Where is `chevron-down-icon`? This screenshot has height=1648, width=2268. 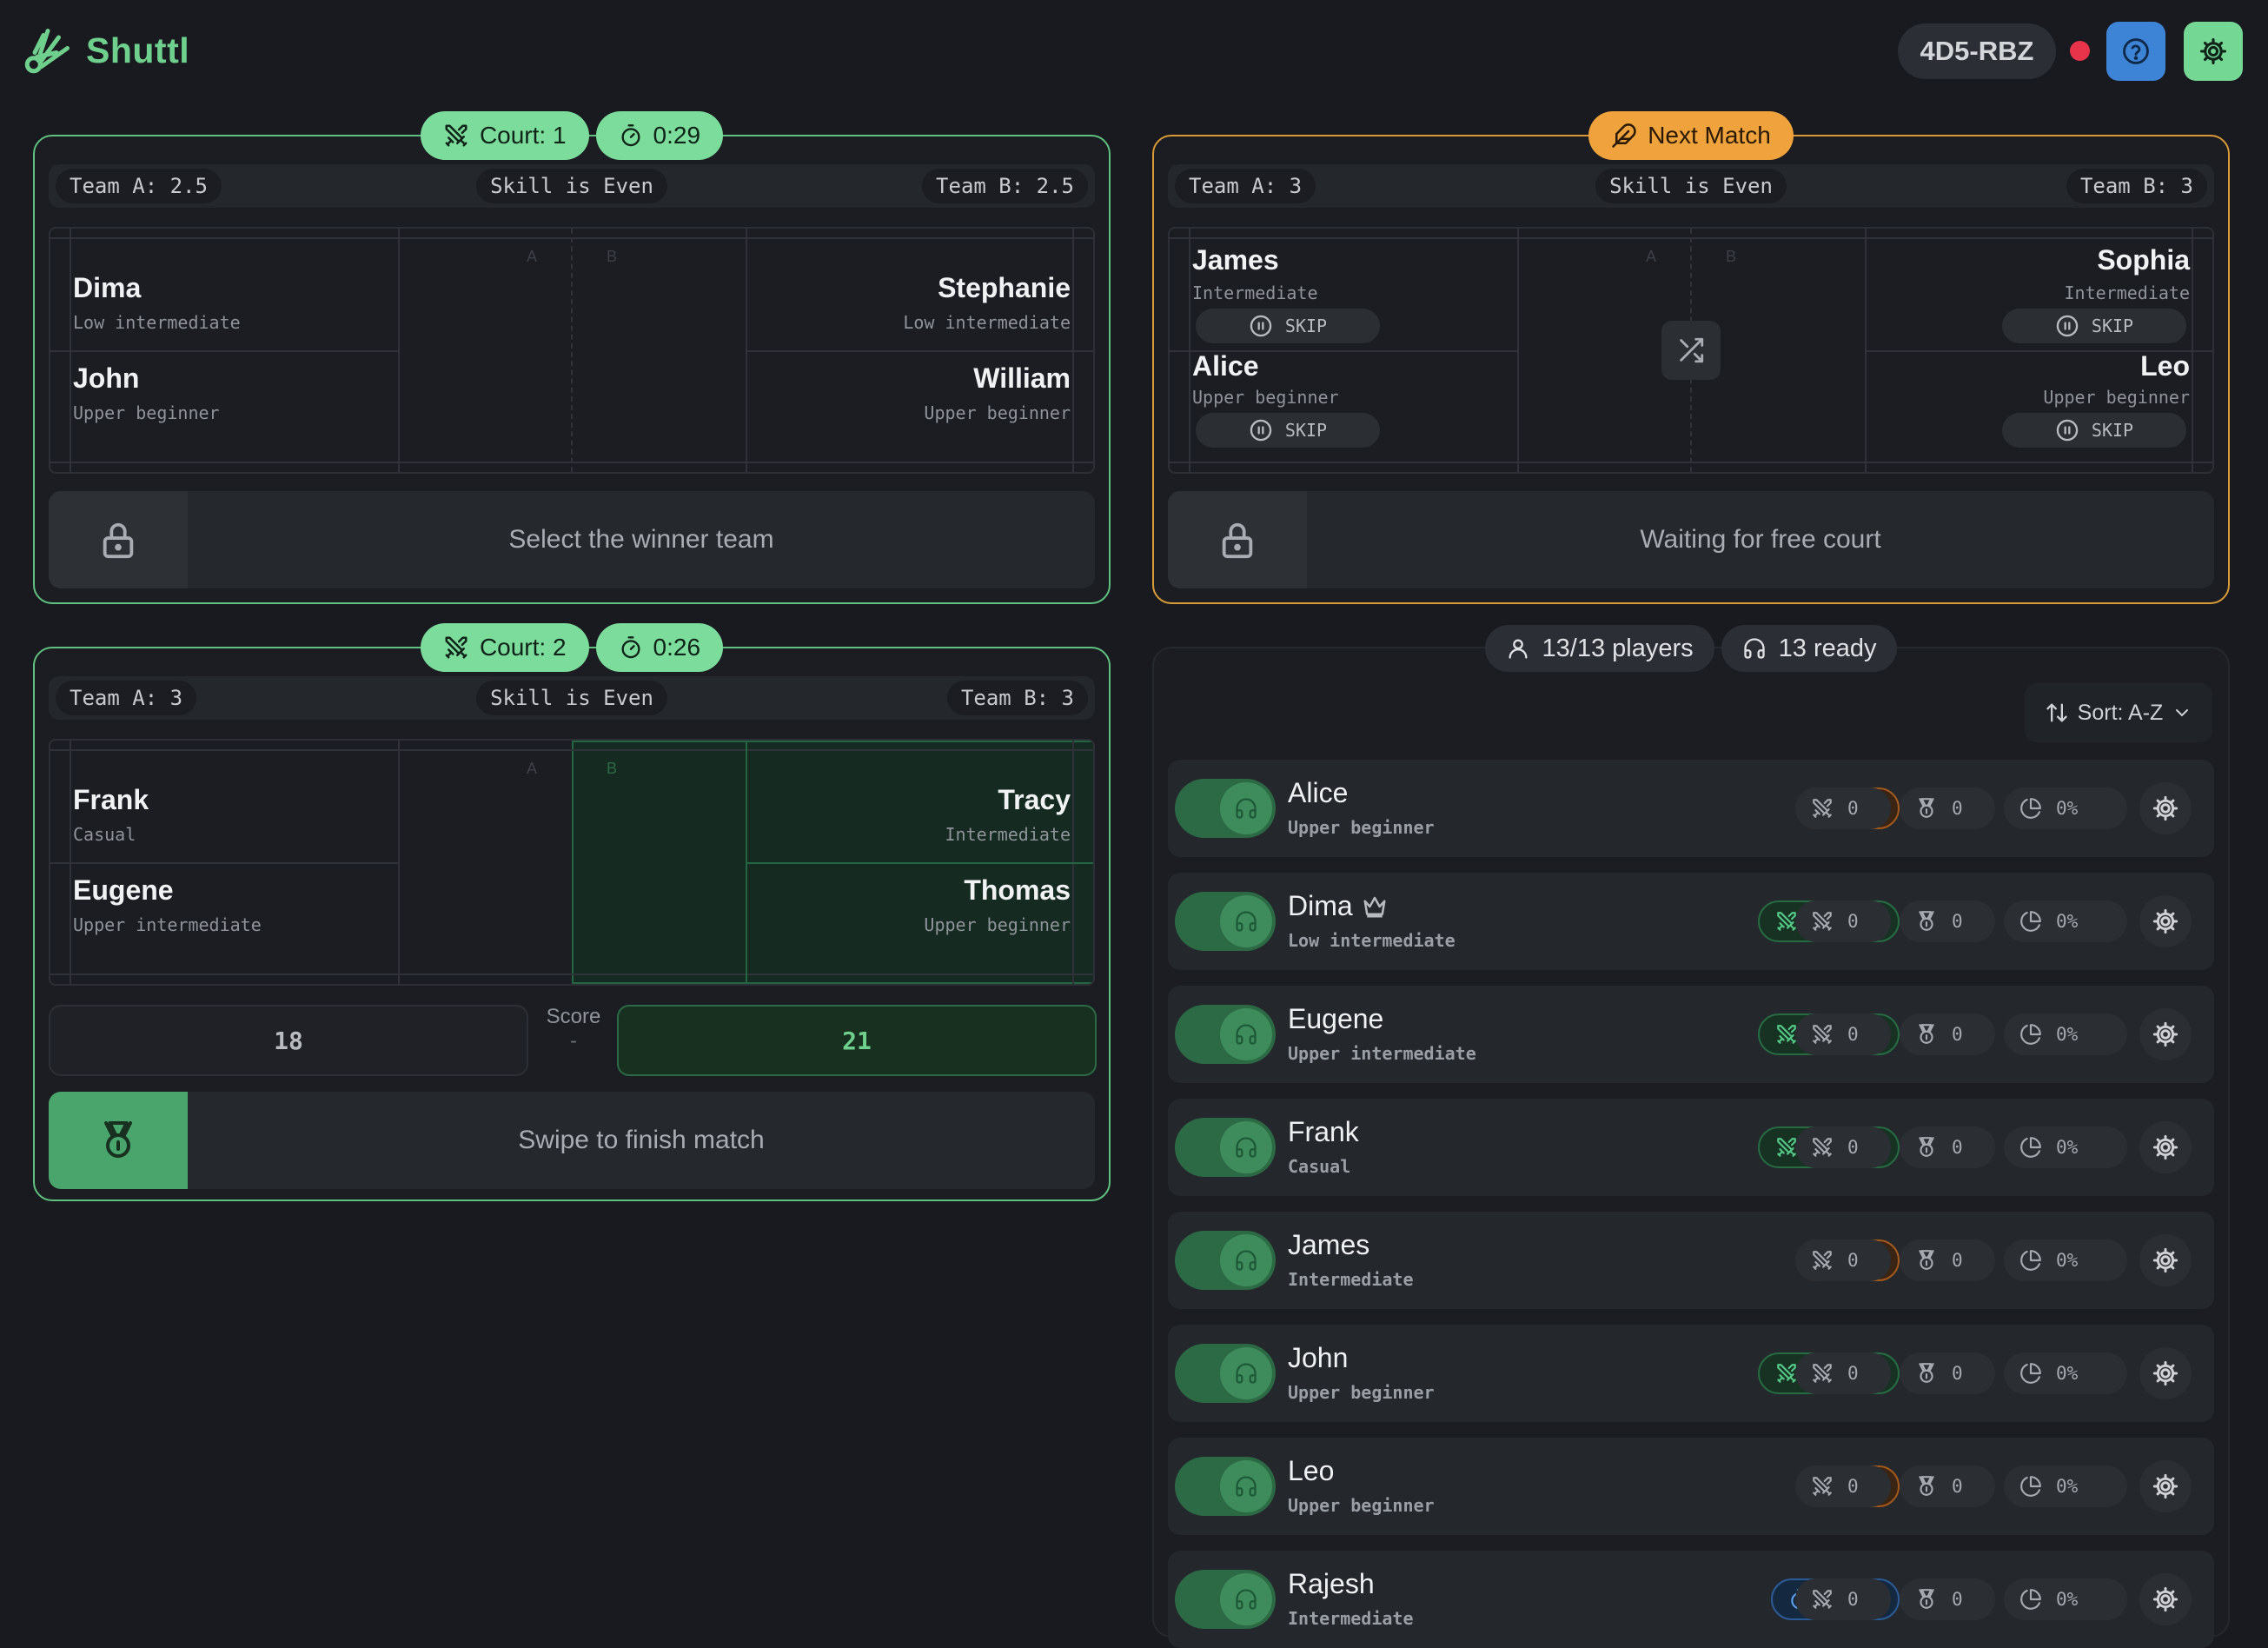 chevron-down-icon is located at coordinates (2182, 712).